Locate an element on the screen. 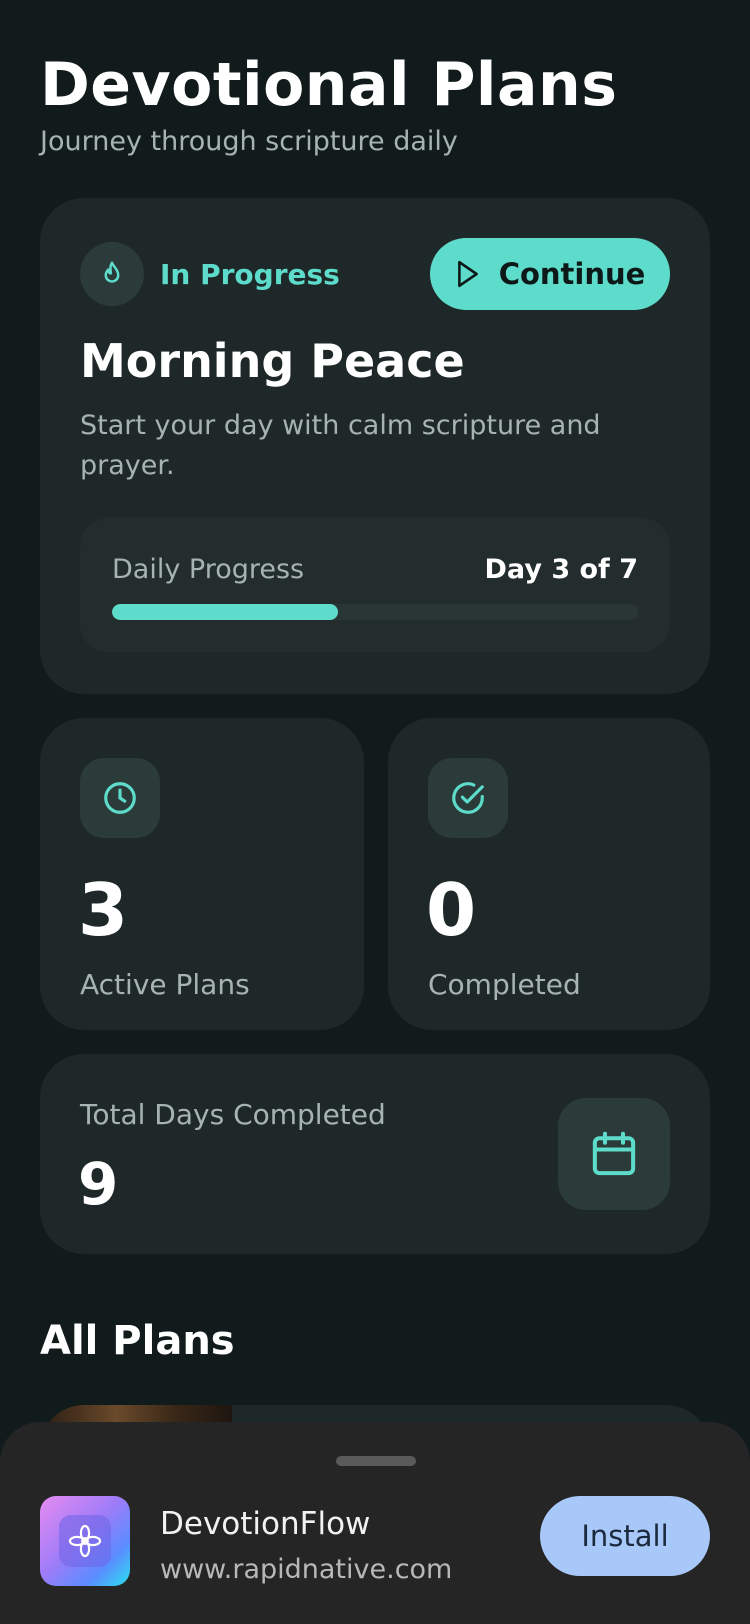  active-plans-label: Active Plans is located at coordinates (165, 984).